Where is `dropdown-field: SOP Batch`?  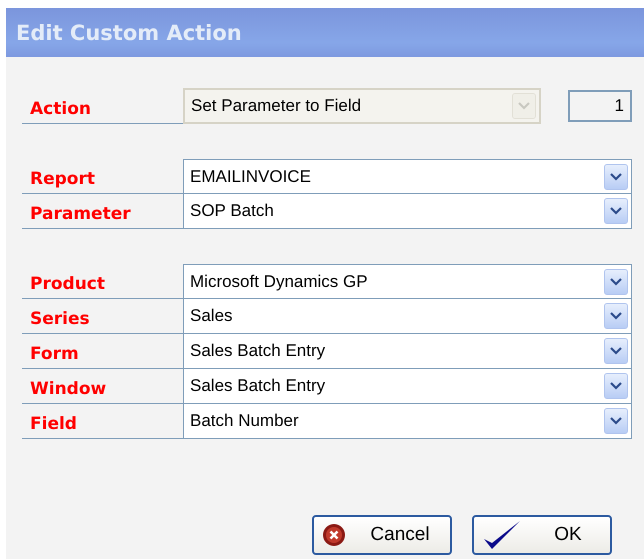
dropdown-field: SOP Batch is located at coordinates (407, 211).